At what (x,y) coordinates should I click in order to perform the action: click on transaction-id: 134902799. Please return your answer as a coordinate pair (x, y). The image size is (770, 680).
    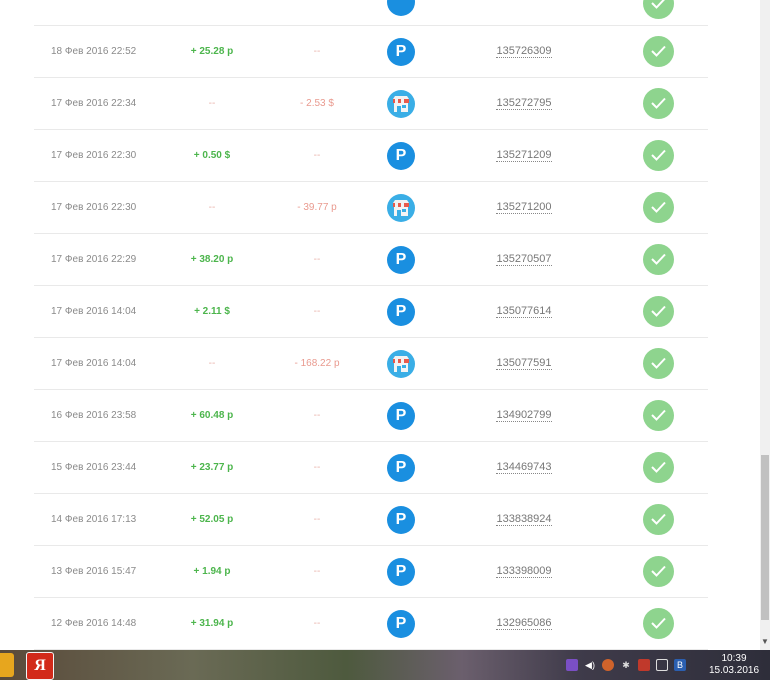
    Looking at the image, I should click on (524, 415).